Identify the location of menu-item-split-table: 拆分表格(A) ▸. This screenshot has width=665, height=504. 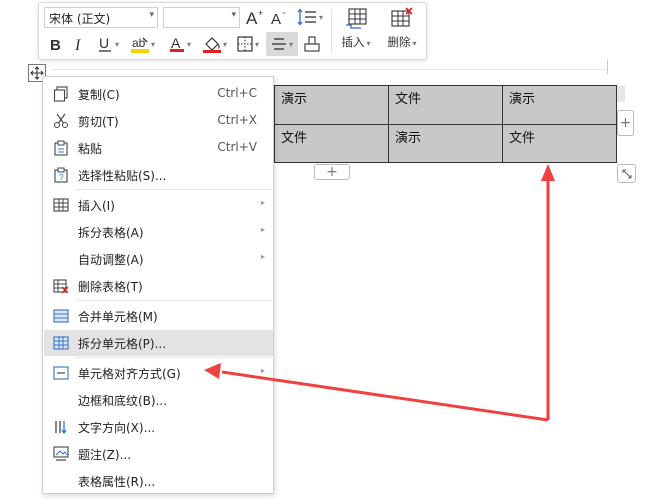
(158, 232).